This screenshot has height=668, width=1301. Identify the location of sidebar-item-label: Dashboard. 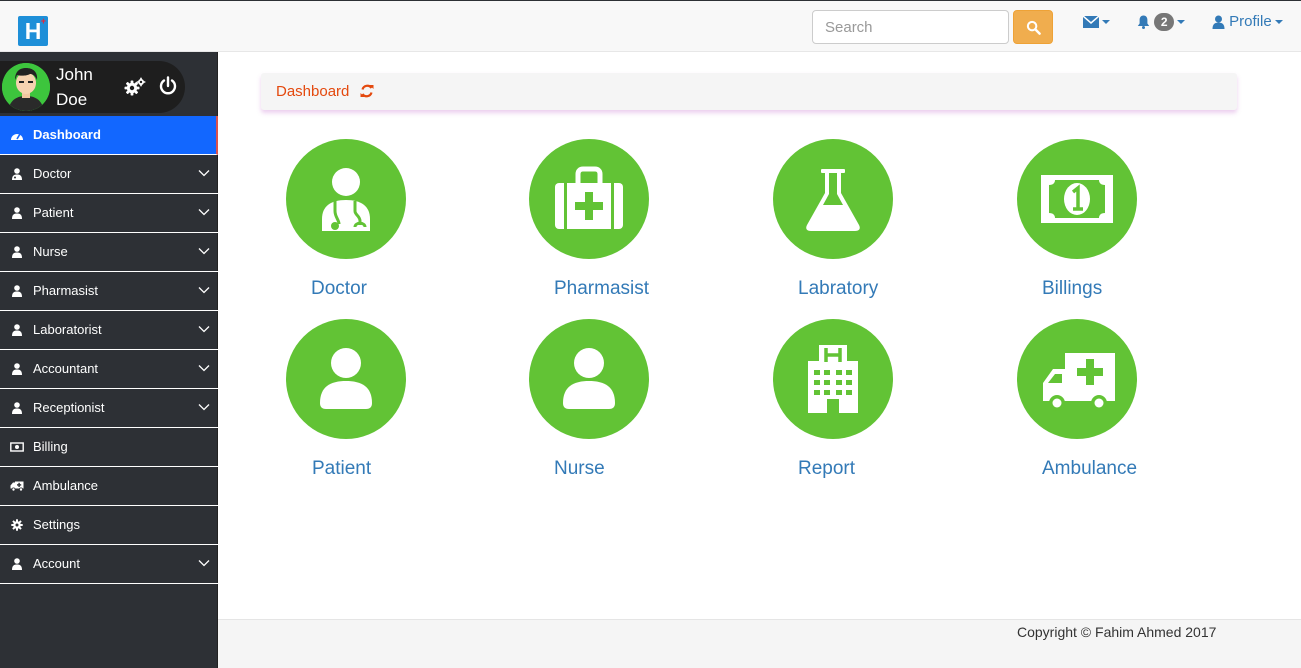
(67, 134).